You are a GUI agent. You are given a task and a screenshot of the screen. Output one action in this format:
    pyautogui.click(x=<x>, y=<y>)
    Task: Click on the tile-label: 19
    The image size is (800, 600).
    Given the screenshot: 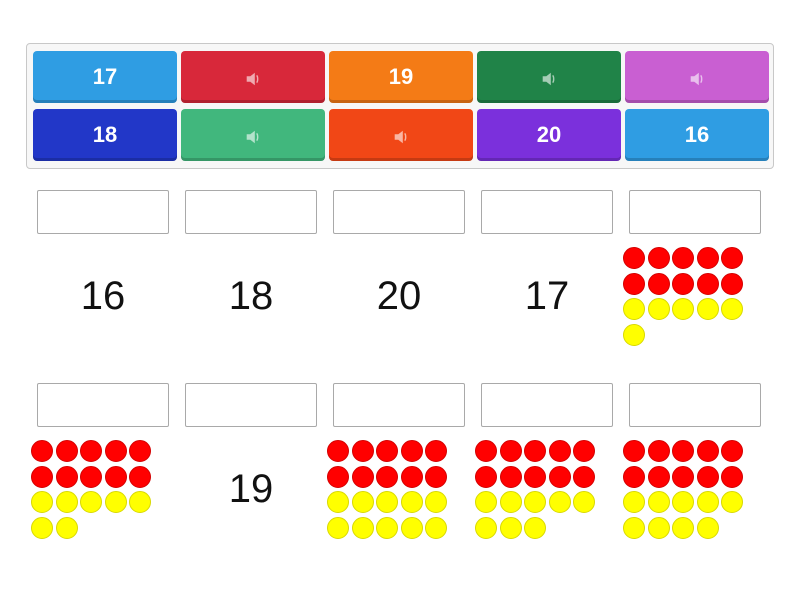 What is the action you would take?
    pyautogui.click(x=401, y=76)
    